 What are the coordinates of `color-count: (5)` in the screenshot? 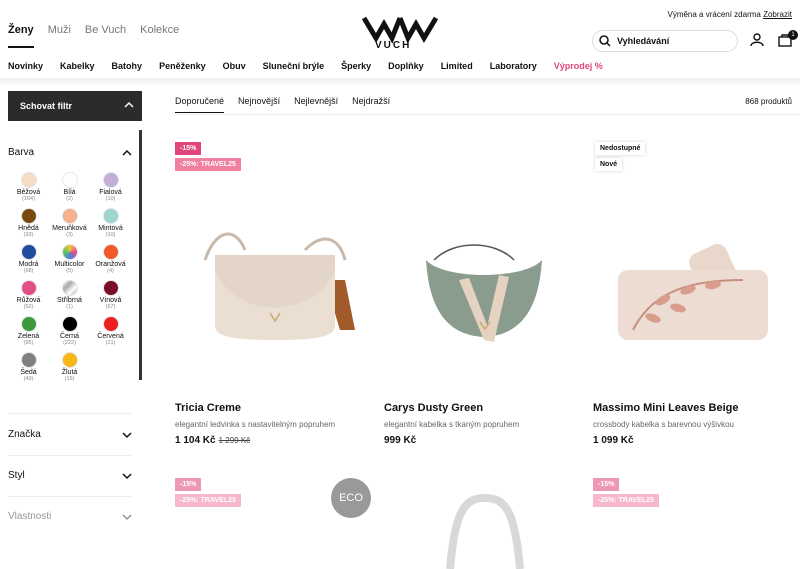 It's located at (69, 271).